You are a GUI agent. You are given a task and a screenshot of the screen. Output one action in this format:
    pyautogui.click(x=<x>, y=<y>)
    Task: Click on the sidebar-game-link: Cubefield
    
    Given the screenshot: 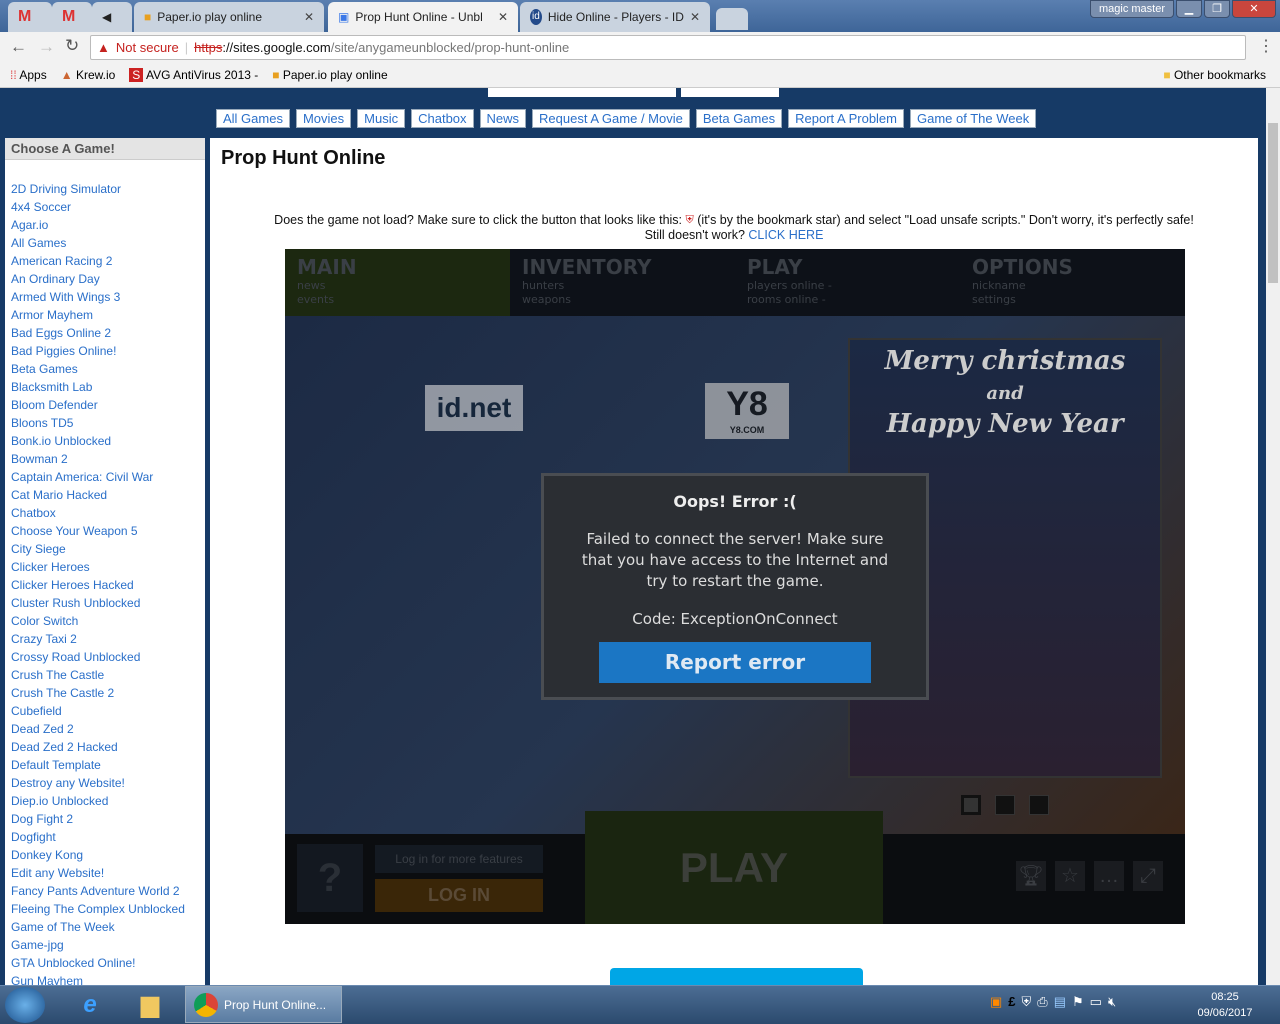 What is the action you would take?
    pyautogui.click(x=105, y=711)
    